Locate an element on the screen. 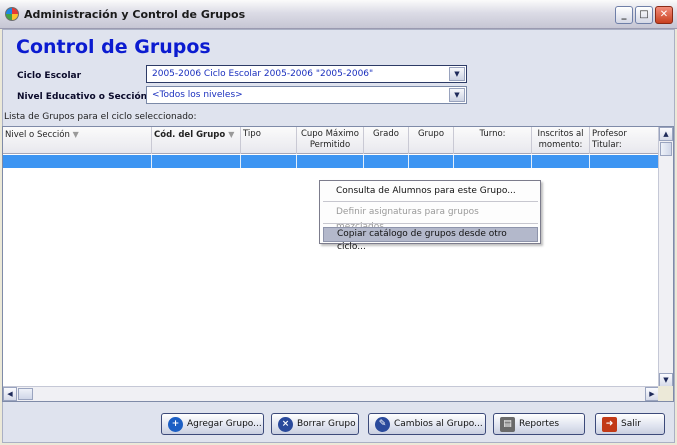 The width and height of the screenshot is (677, 445). ciclo-escolar-label: Ciclo Escolar is located at coordinates (49, 76).